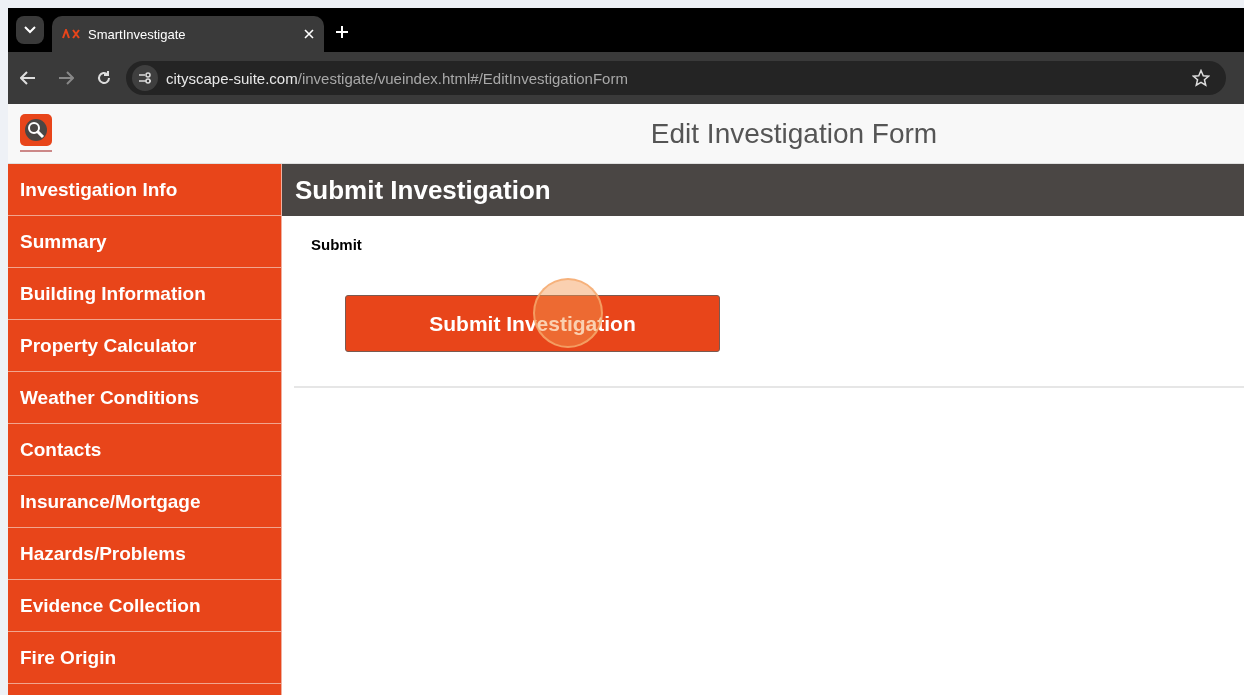  What do you see at coordinates (532, 323) in the screenshot?
I see `submit-button: Submit Investigation` at bounding box center [532, 323].